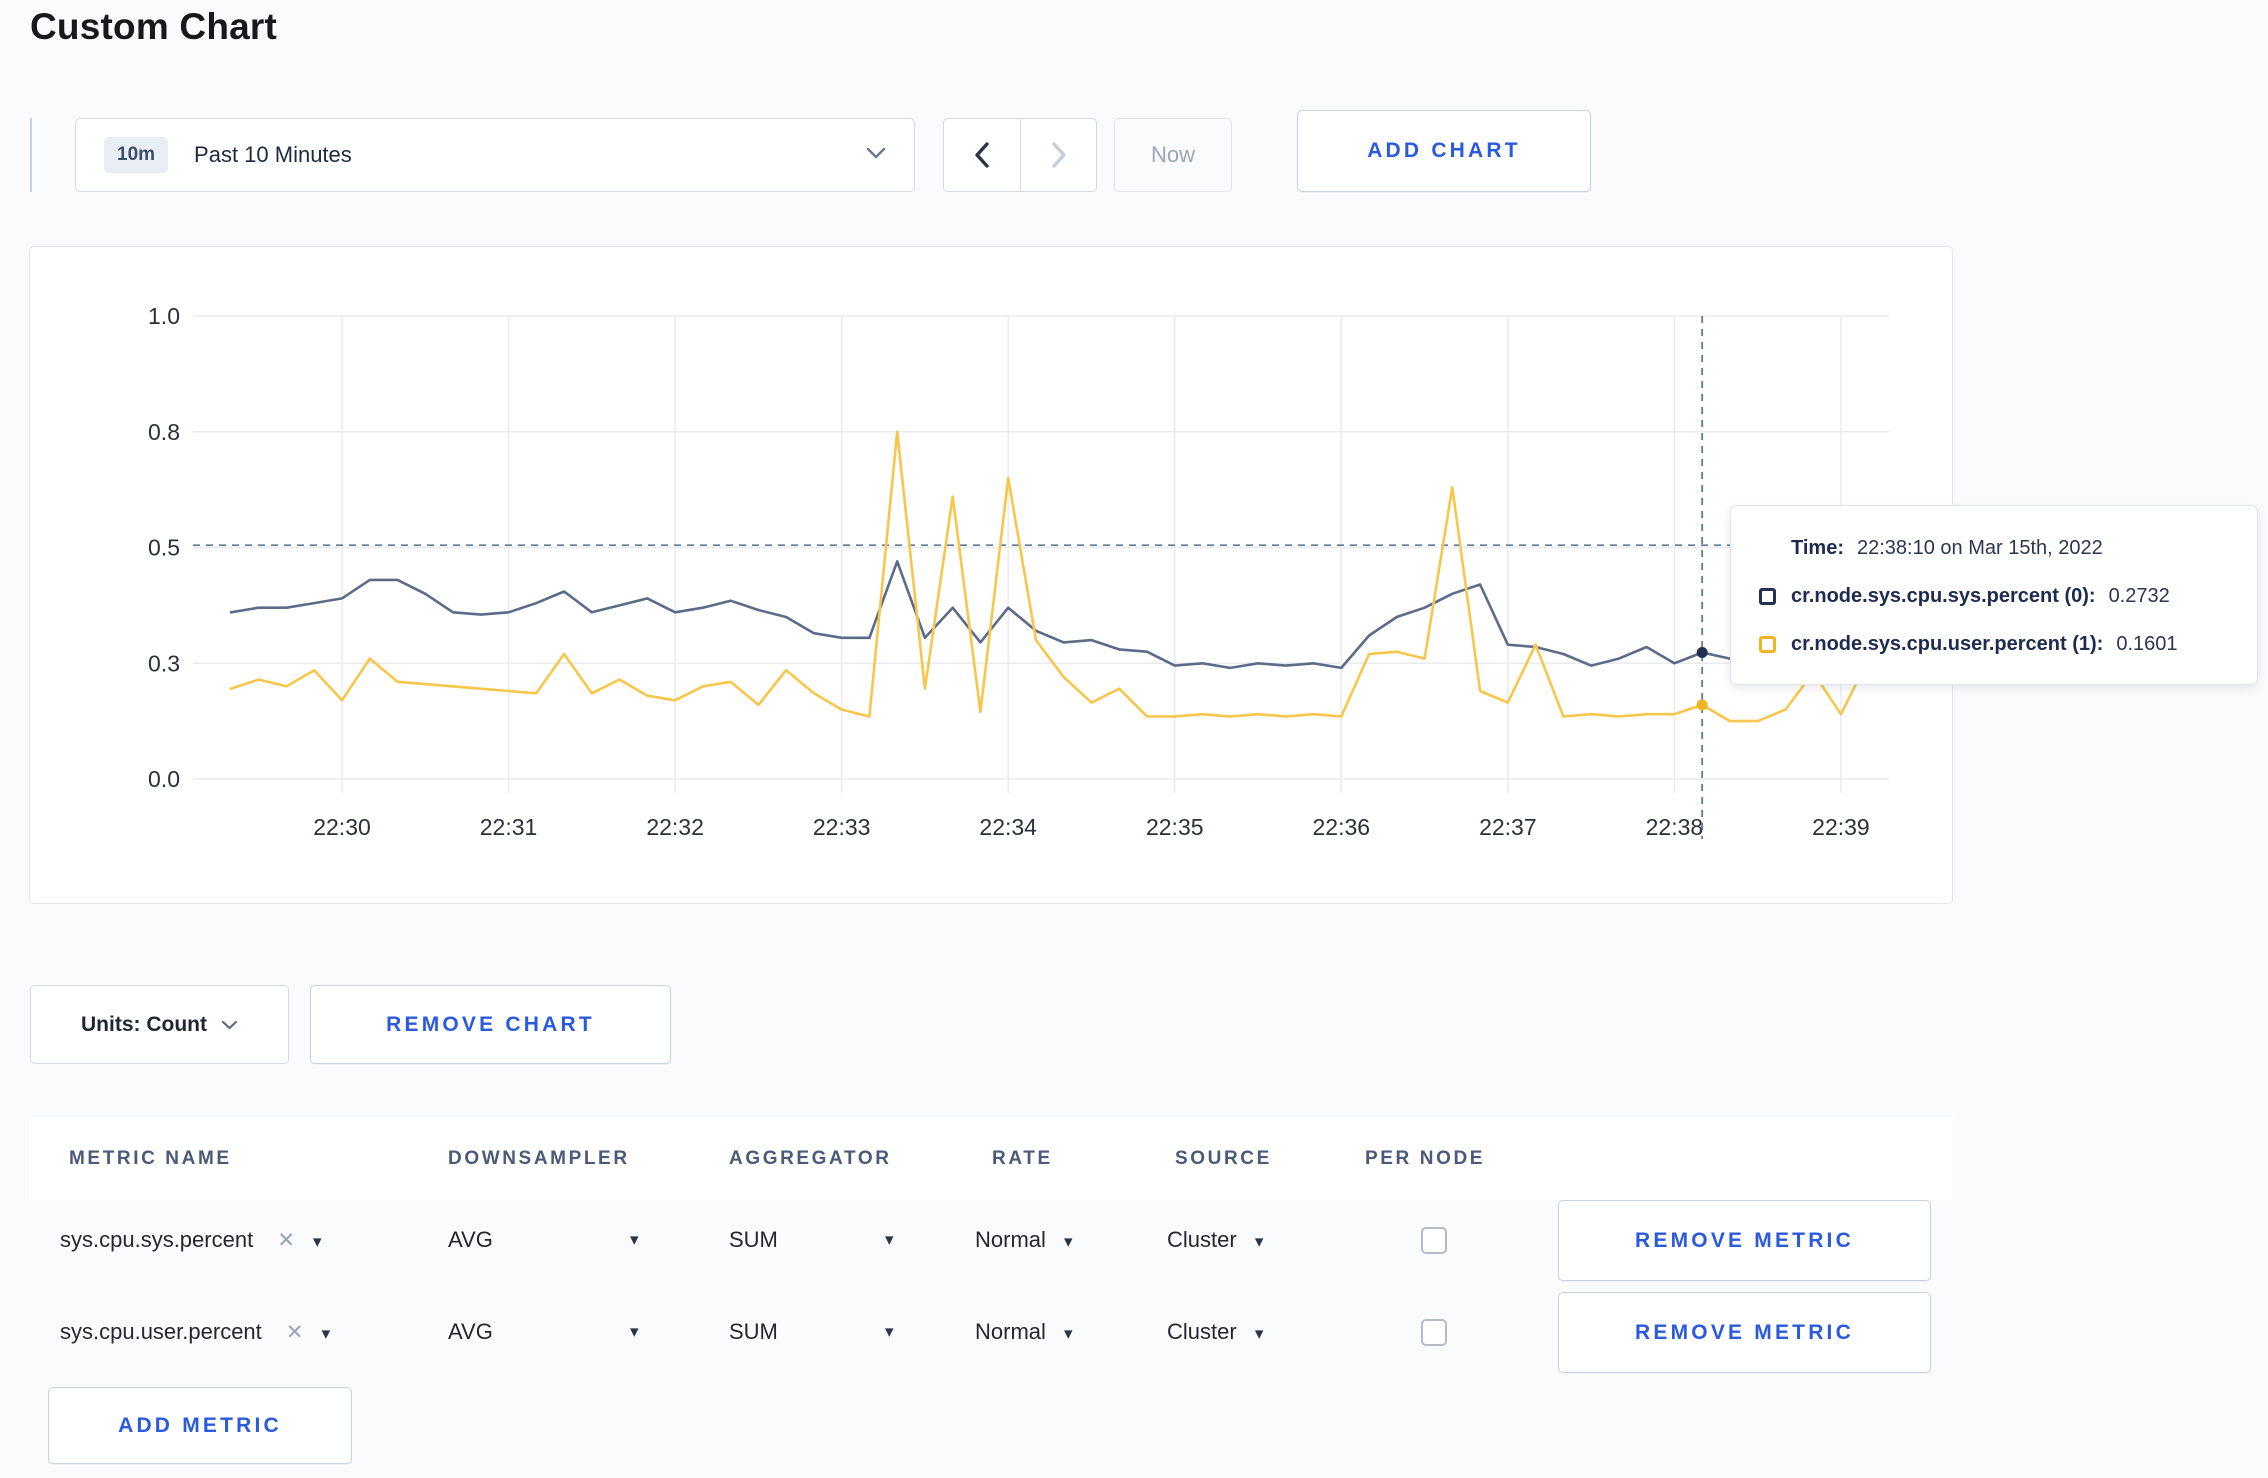 This screenshot has width=2268, height=1478. What do you see at coordinates (1175, 827) in the screenshot?
I see `x-axis-tick-label: 22:35` at bounding box center [1175, 827].